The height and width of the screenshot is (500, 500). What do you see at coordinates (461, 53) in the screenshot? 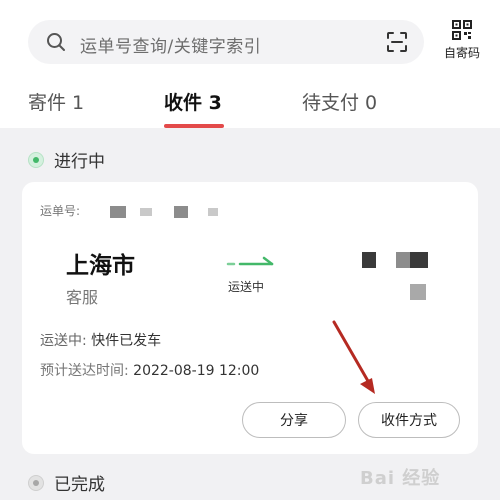
I see `qr-label: 自寄码` at bounding box center [461, 53].